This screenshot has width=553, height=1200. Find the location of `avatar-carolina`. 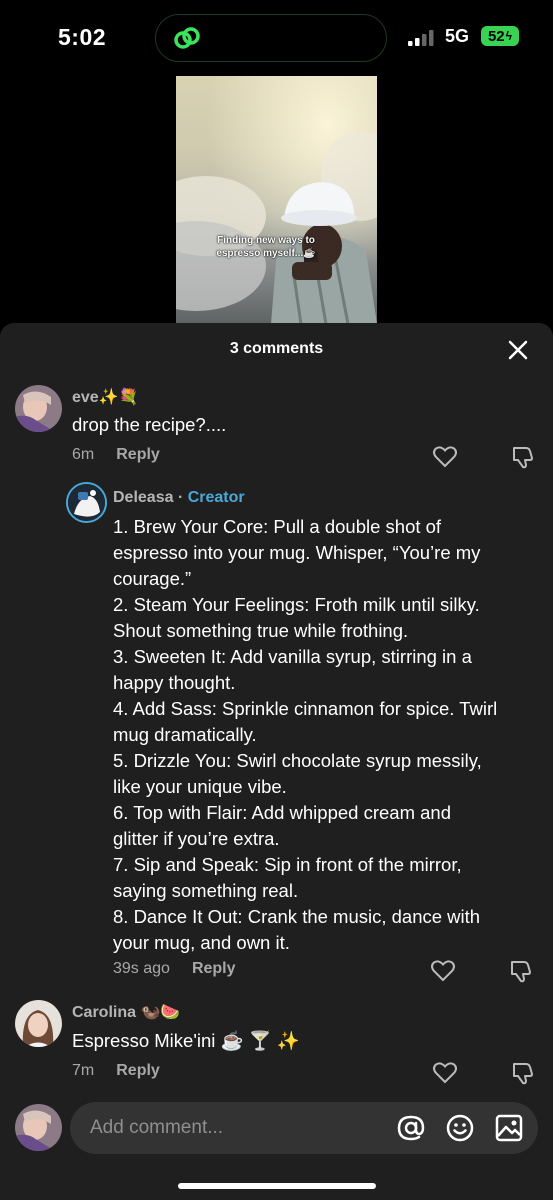

avatar-carolina is located at coordinates (38, 1023).